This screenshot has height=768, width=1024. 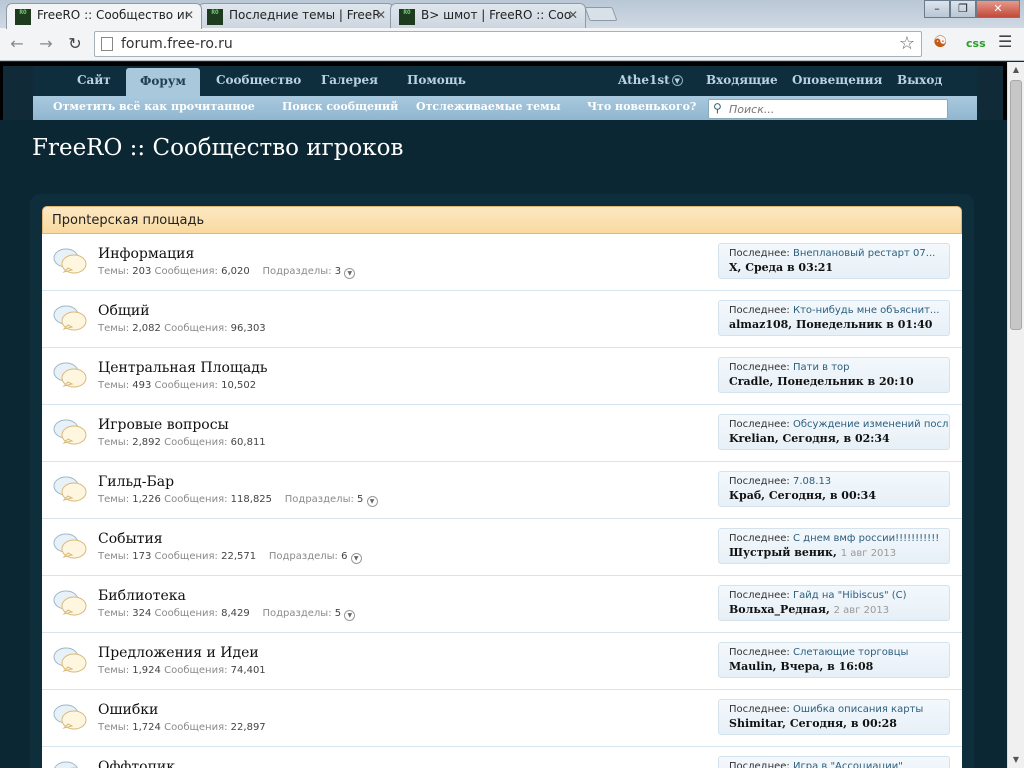 What do you see at coordinates (755, 723) in the screenshot?
I see `last-post-user: Shimitar` at bounding box center [755, 723].